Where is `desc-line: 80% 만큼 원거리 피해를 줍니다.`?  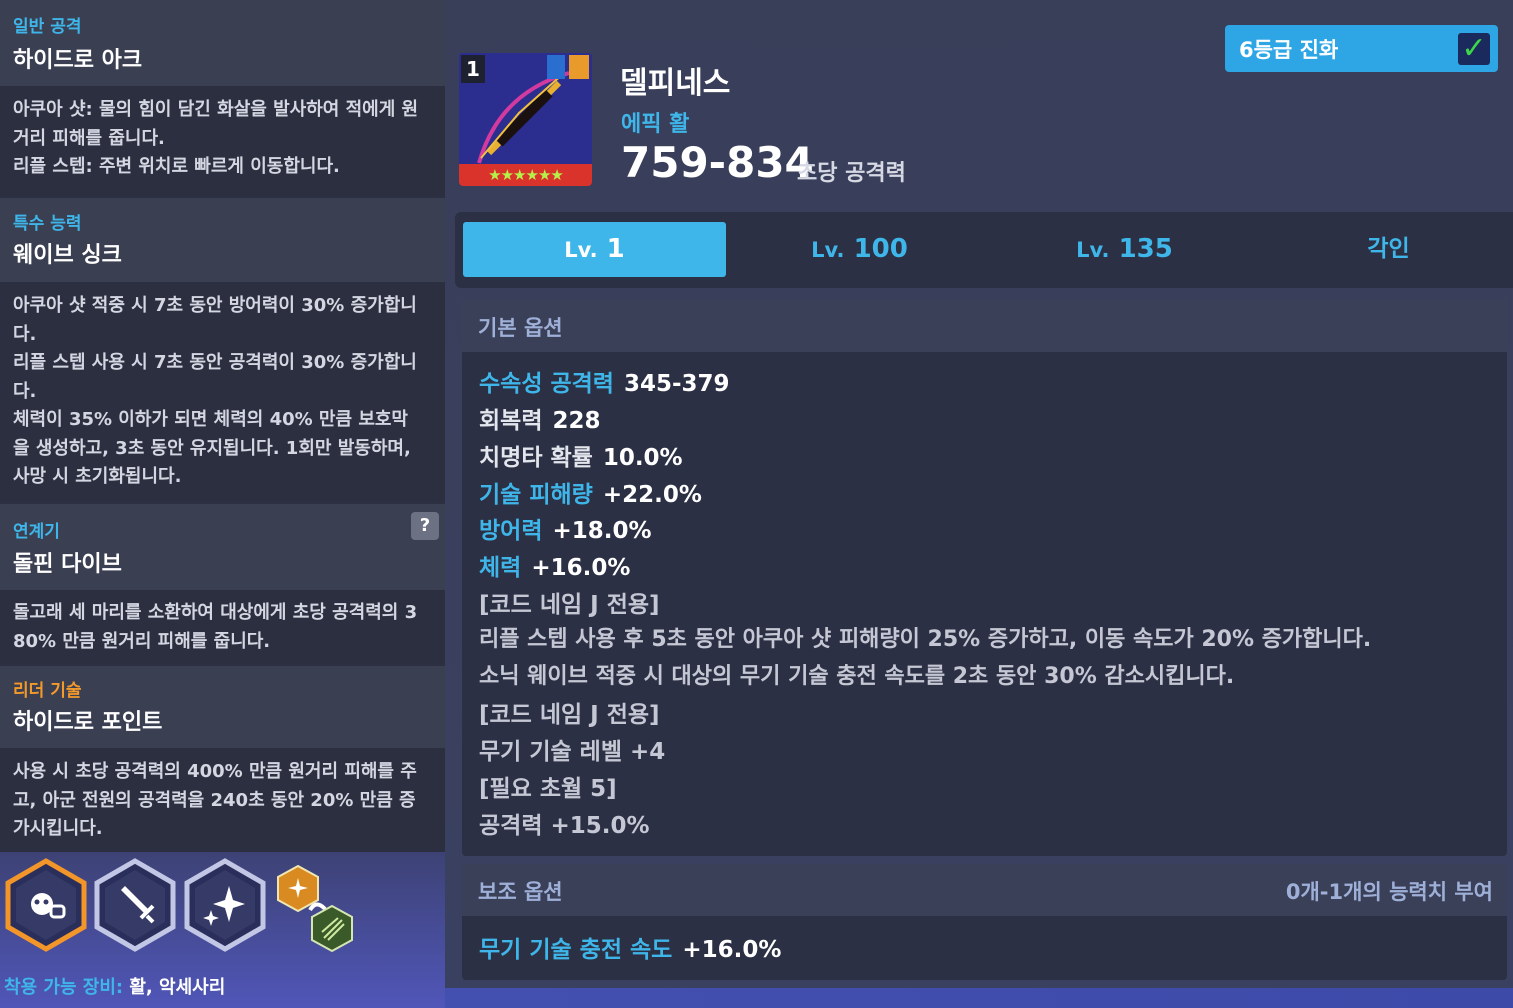
desc-line: 80% 만큼 원거리 피해를 줍니다. is located at coordinates (142, 641).